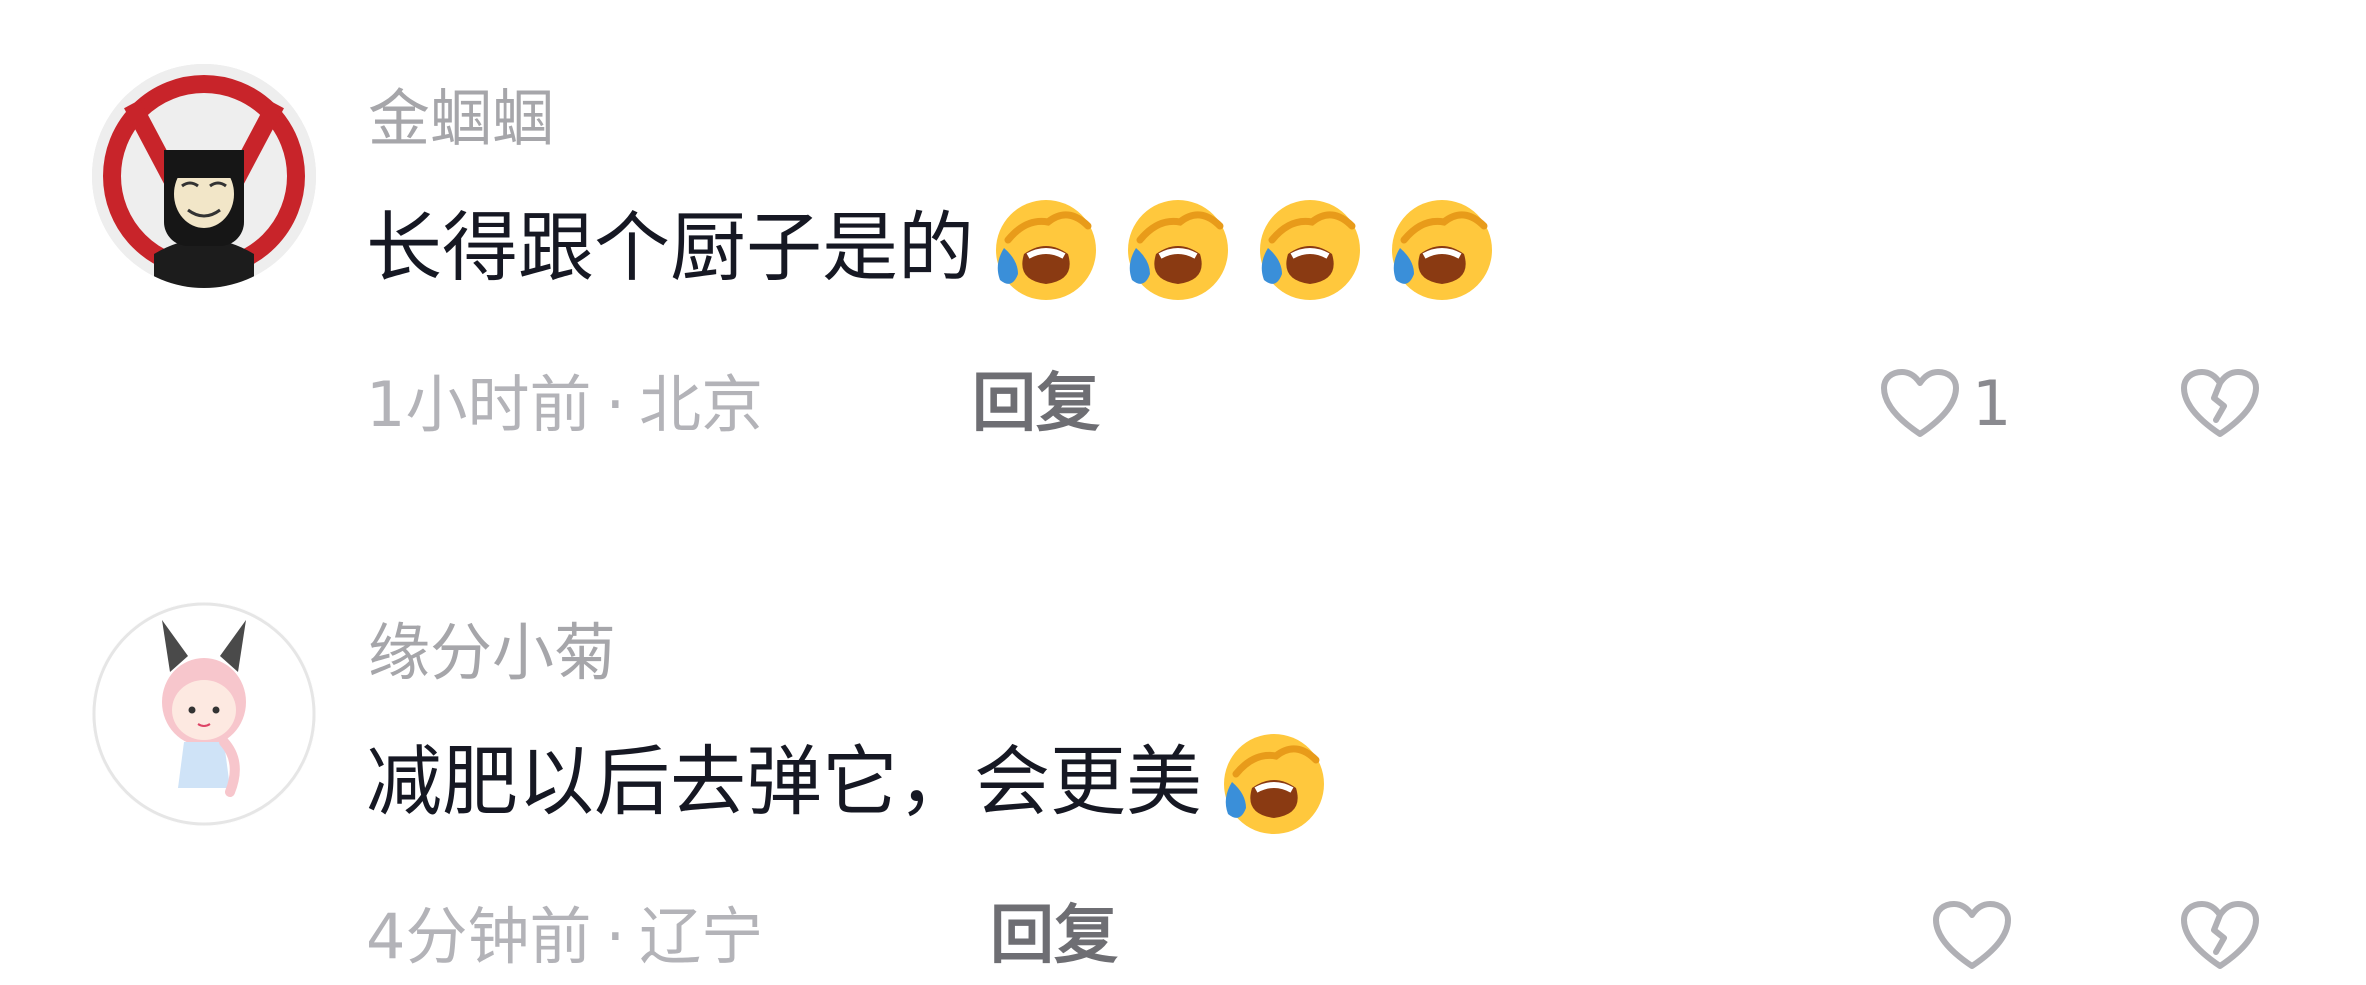 This screenshot has width=2366, height=985. Describe the element at coordinates (784, 781) in the screenshot. I see `comment-text-content: 减肥以后去弹它，会更美` at that location.